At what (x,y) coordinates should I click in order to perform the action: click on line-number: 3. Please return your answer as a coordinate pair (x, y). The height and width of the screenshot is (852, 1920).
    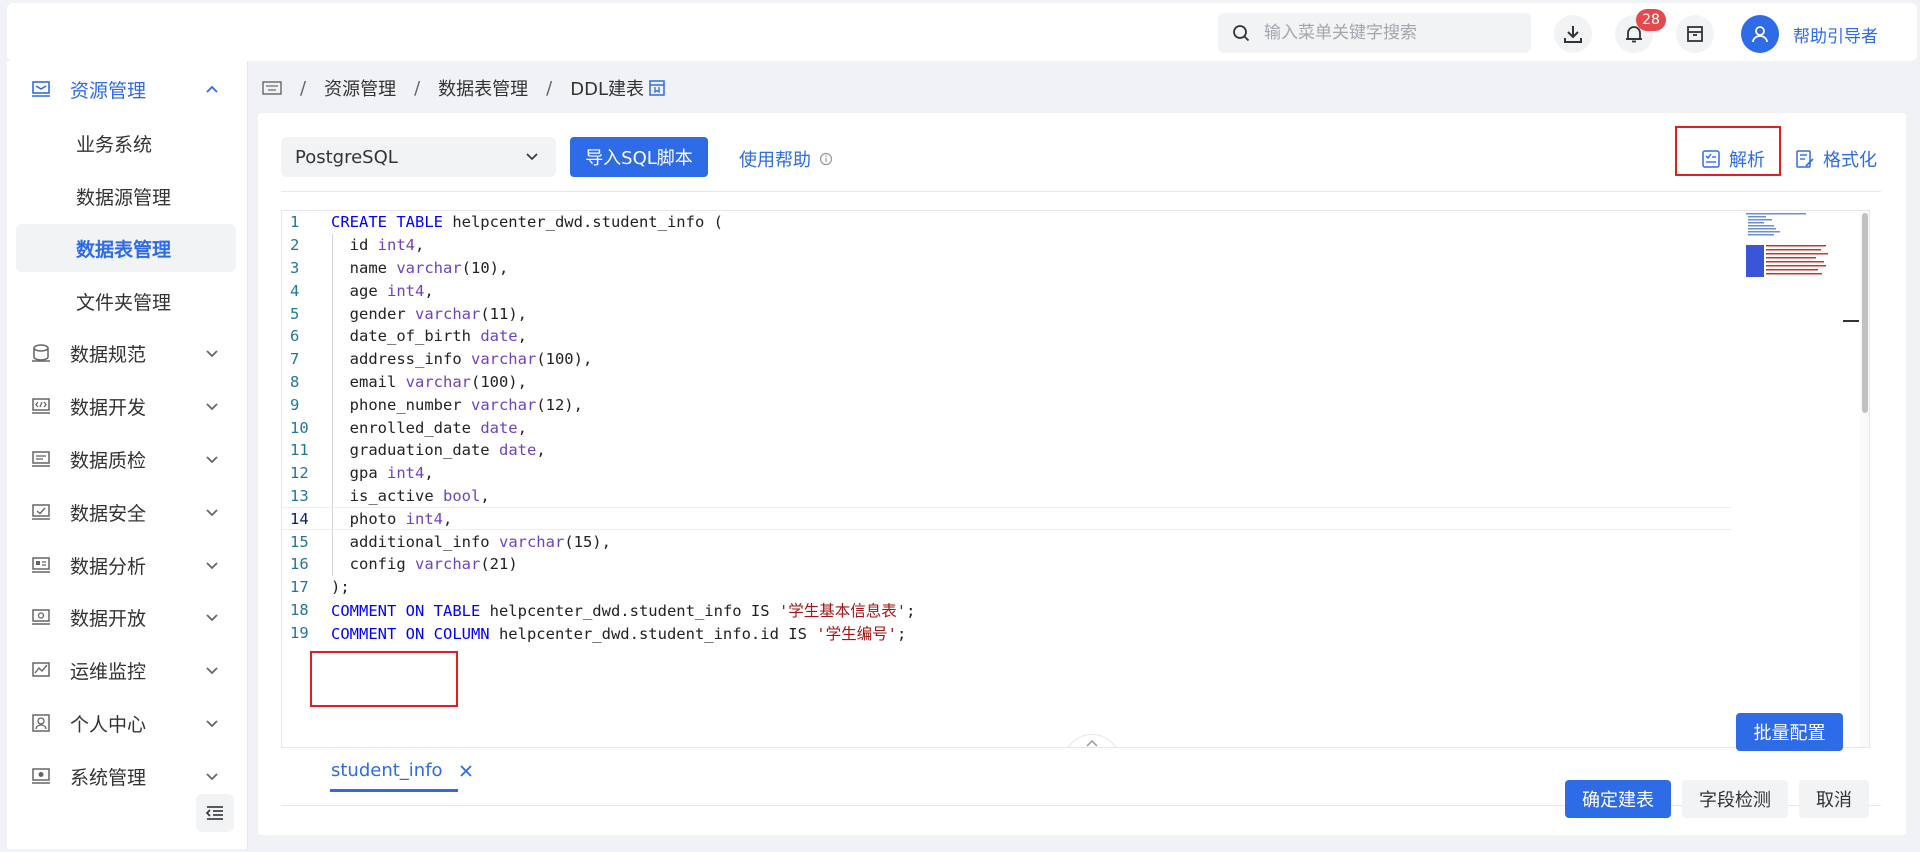
    Looking at the image, I should click on (295, 267).